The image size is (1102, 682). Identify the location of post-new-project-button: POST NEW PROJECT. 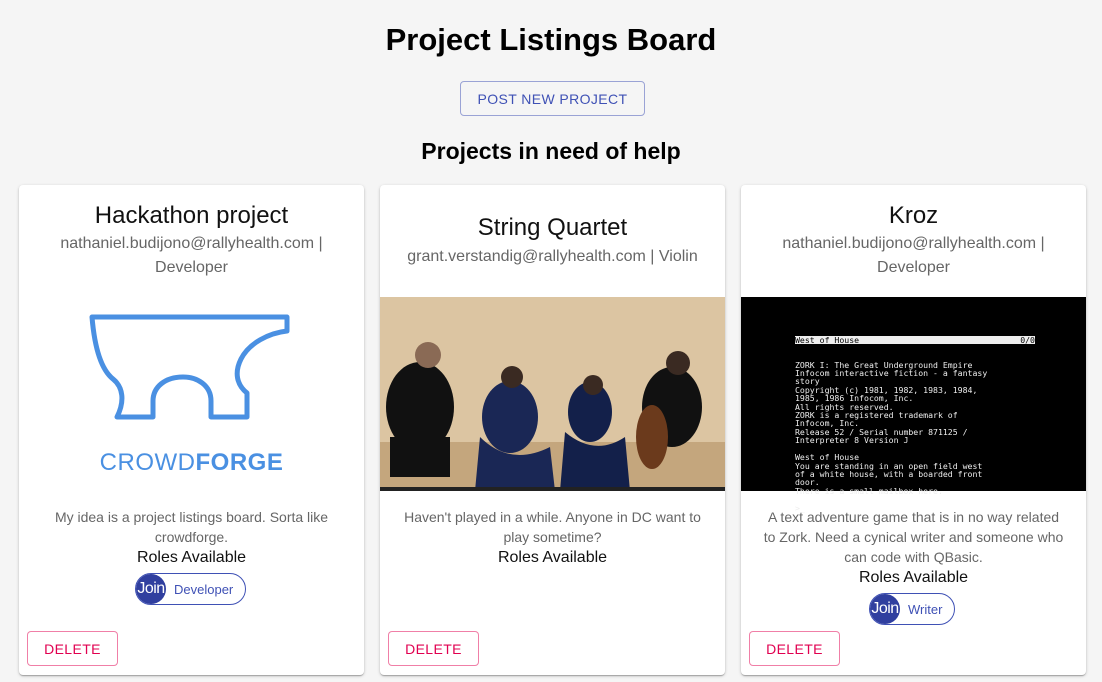
(552, 98).